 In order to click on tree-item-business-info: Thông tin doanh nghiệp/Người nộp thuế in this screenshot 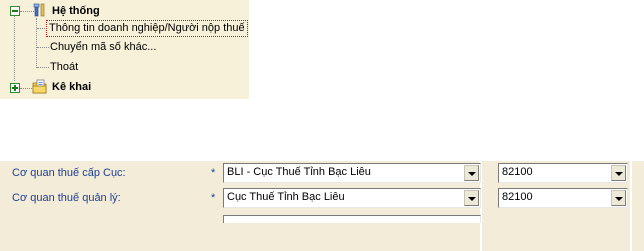, I will do `click(147, 28)`.